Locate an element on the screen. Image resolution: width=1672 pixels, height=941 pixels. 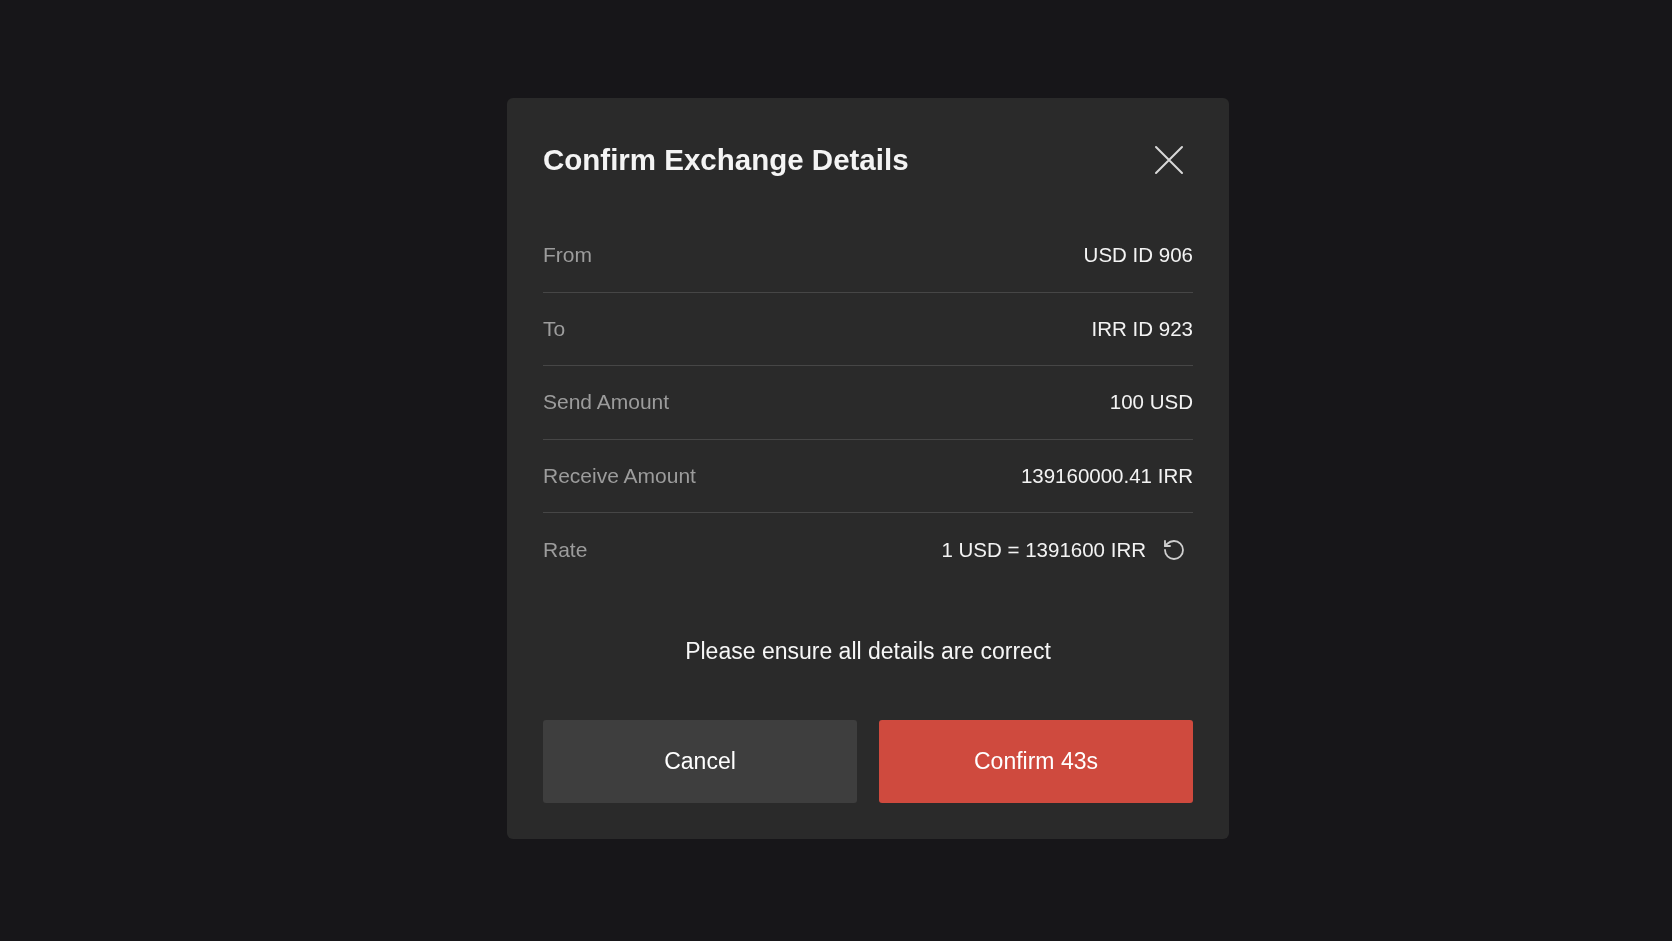
refresh-icon is located at coordinates (1174, 549).